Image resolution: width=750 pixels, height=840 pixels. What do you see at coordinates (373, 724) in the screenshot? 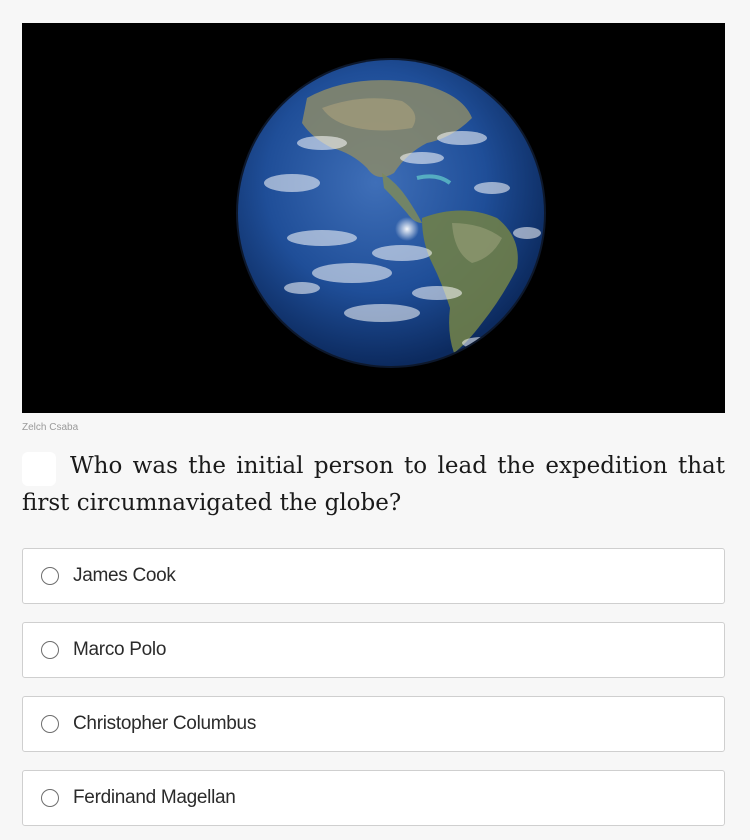
I see `answer-option-christopher-columbus: Christopher Columbus` at bounding box center [373, 724].